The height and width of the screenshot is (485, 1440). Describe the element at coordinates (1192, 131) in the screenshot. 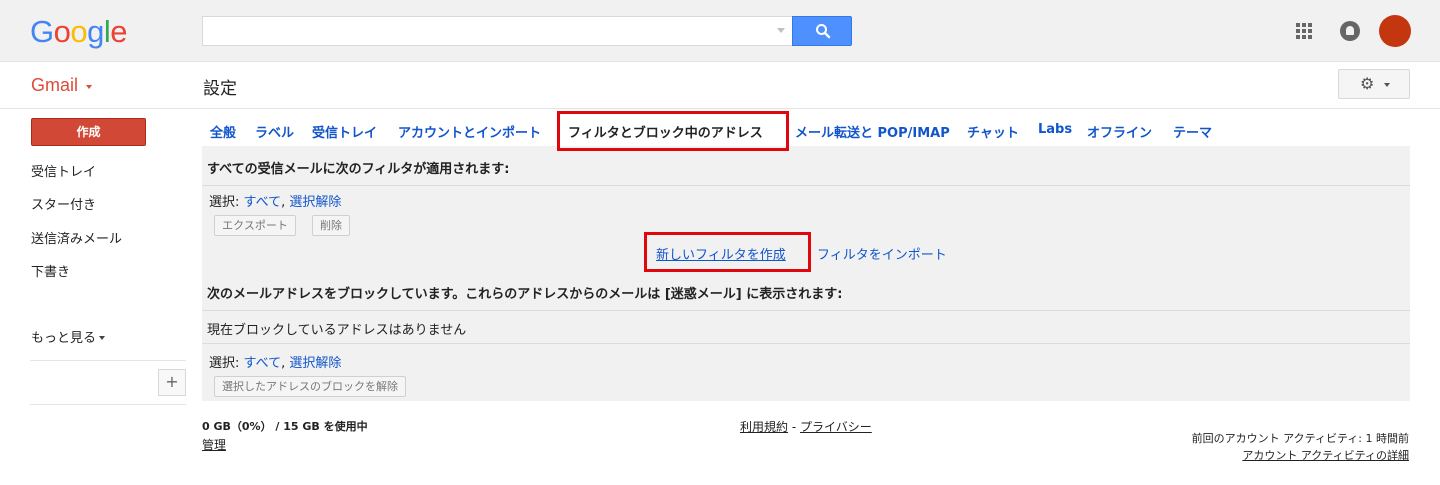

I see `tab-themes: テーマ` at that location.